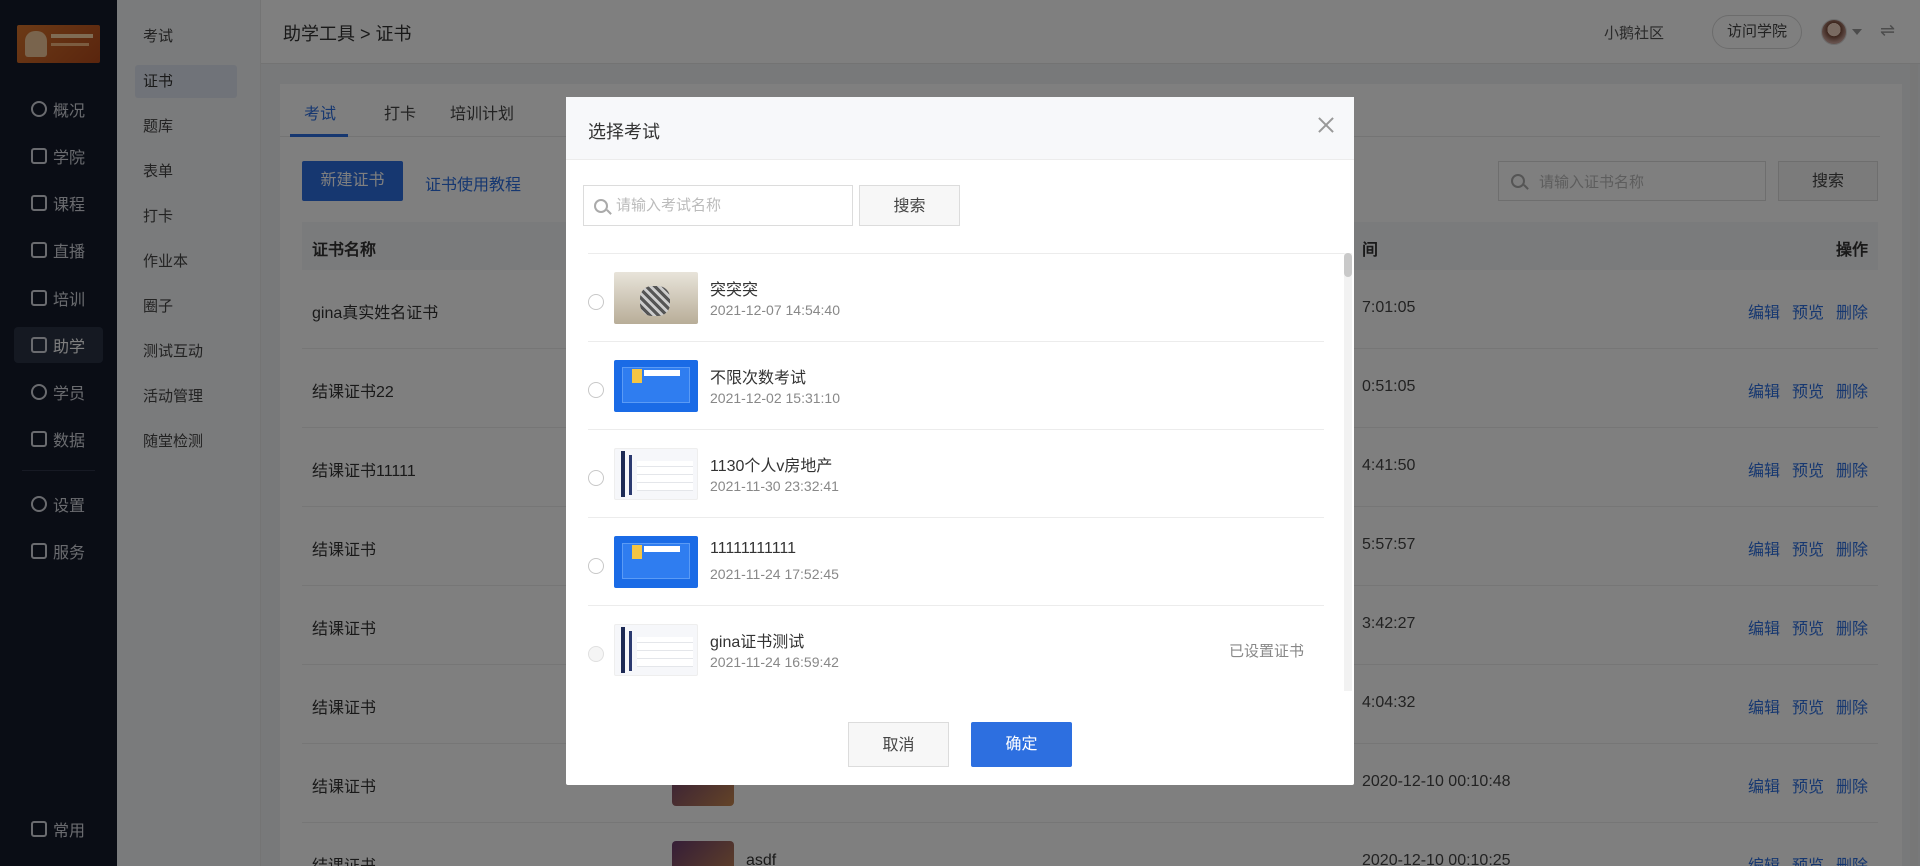  Describe the element at coordinates (596, 654) in the screenshot. I see `exam-radio-disabled` at that location.